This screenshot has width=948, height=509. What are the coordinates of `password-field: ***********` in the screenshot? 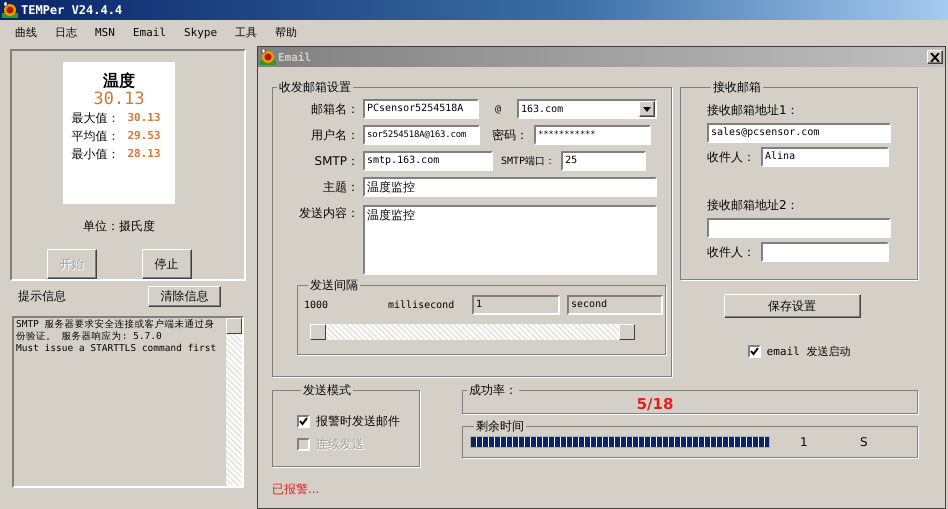 It's located at (592, 135).